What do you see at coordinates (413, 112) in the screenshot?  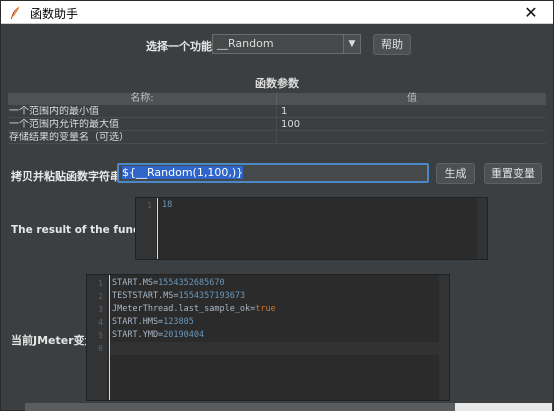 I see `param-value-cell: 1` at bounding box center [413, 112].